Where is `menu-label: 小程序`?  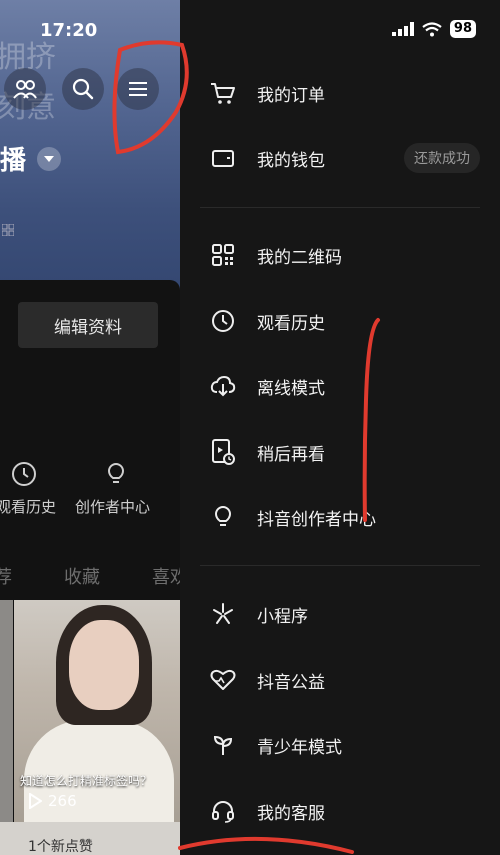
menu-label: 小程序 is located at coordinates (282, 616).